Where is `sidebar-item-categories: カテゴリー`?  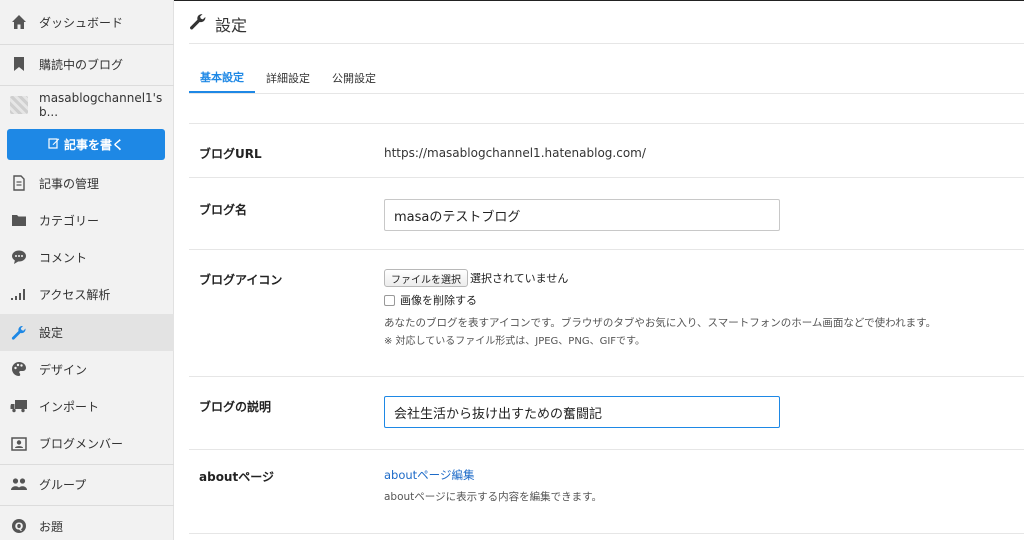 sidebar-item-categories: カテゴリー is located at coordinates (87, 220).